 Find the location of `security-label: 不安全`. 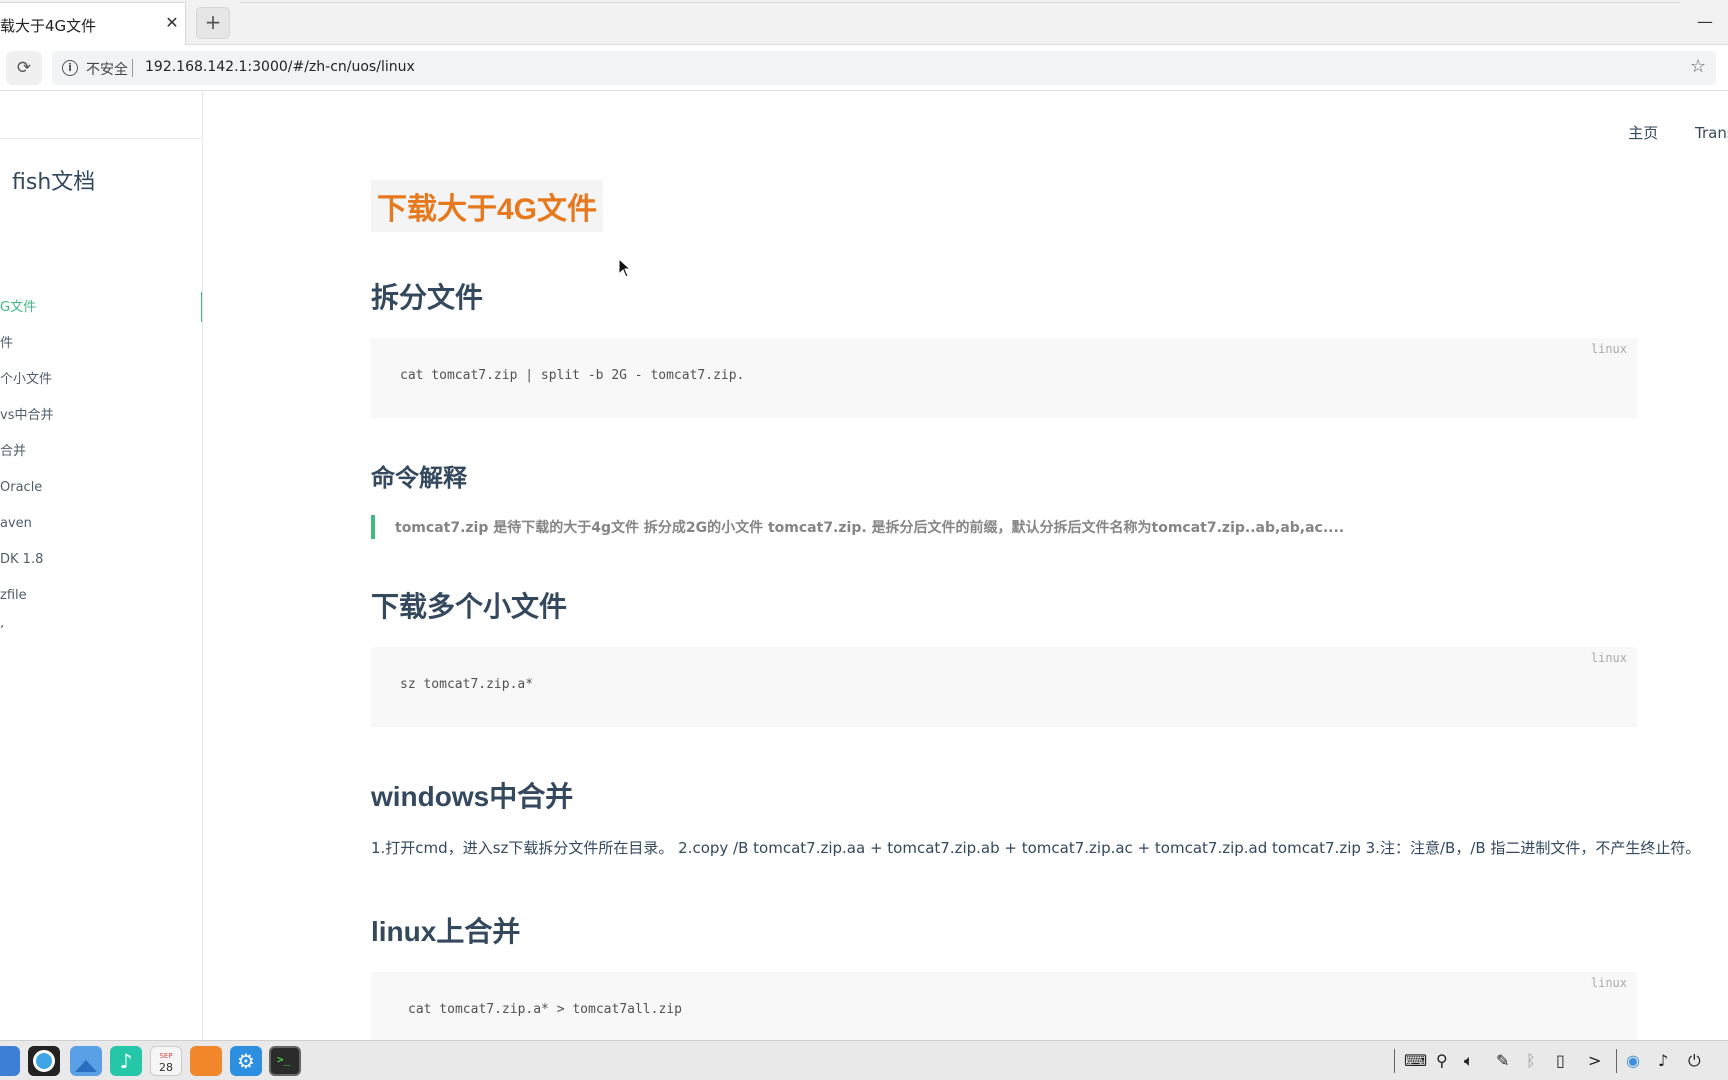

security-label: 不安全 is located at coordinates (107, 69).